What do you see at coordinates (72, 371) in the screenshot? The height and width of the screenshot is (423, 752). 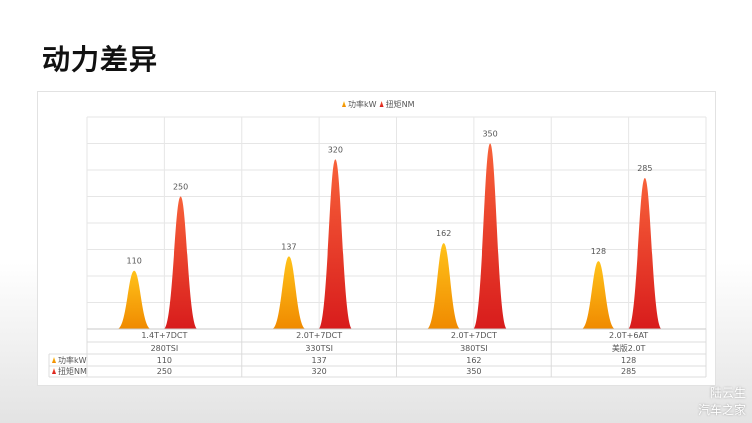 I see `table-row-header-torque: 扭矩NM` at bounding box center [72, 371].